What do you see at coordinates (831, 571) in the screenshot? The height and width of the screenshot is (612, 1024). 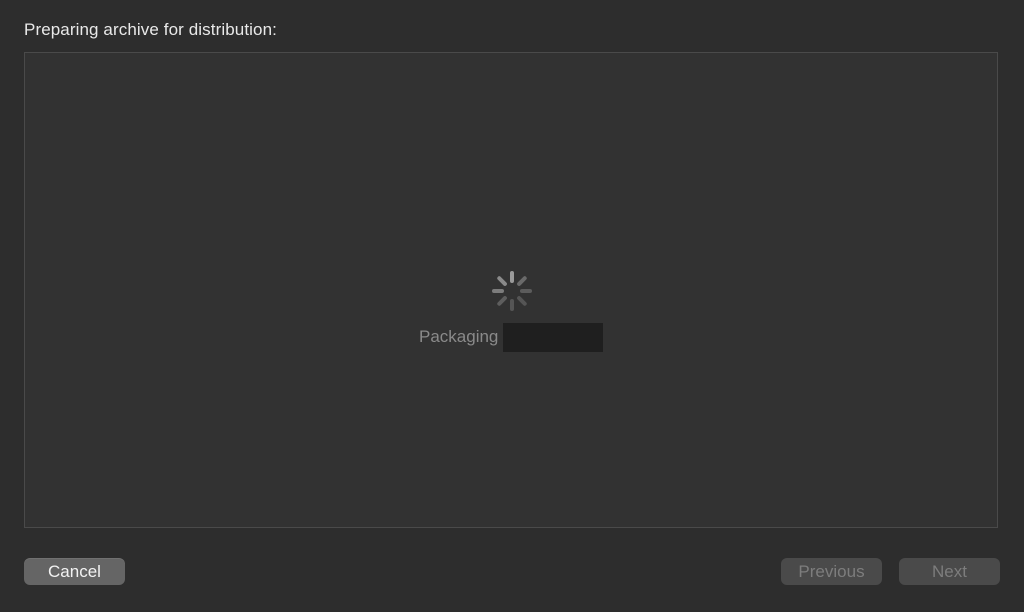 I see `previous-button: Previous` at bounding box center [831, 571].